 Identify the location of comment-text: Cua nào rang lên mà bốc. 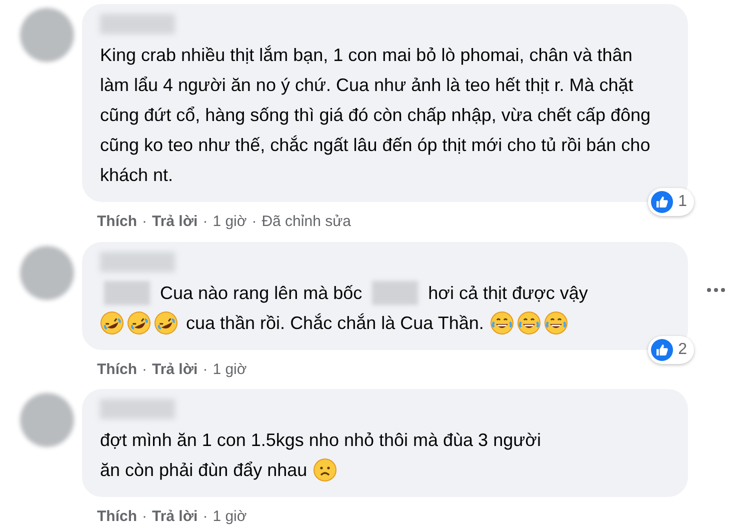
(261, 293).